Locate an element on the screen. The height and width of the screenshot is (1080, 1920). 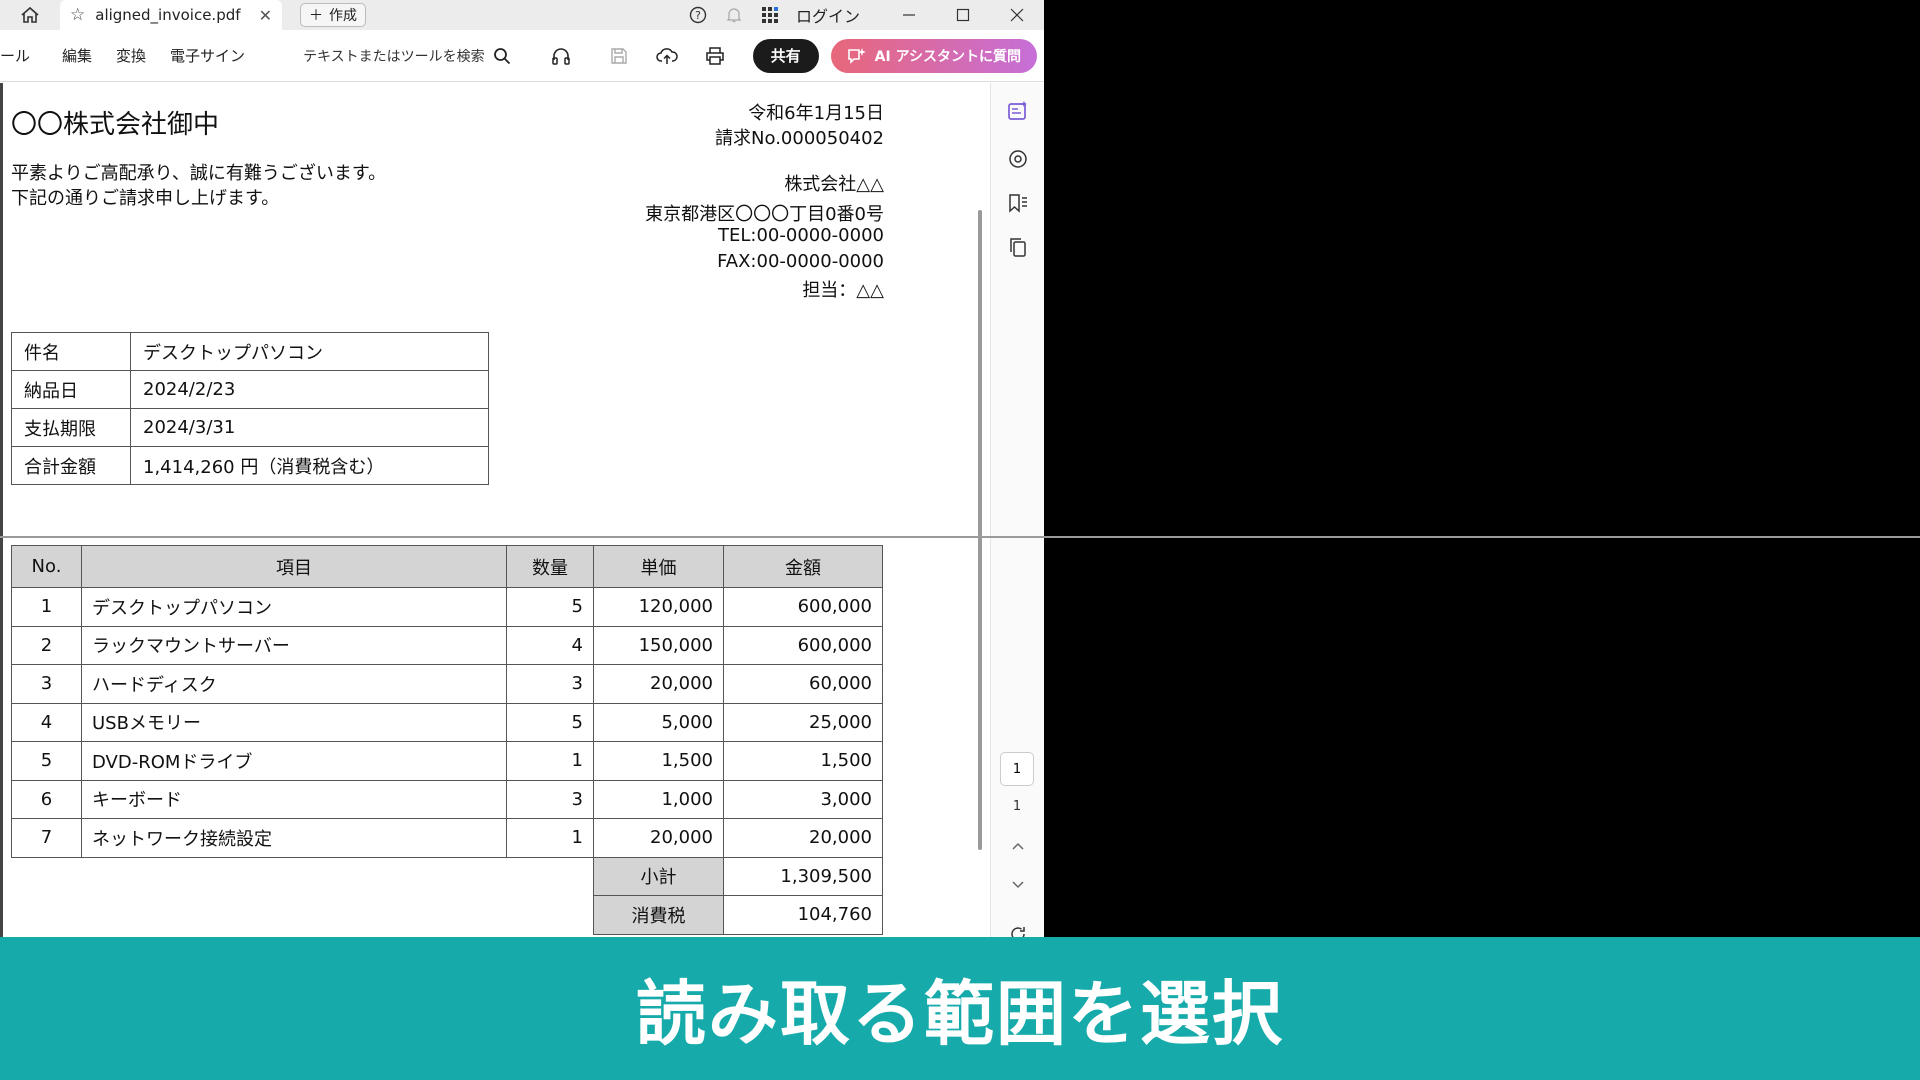
cell-price: 20,000 is located at coordinates (658, 838).